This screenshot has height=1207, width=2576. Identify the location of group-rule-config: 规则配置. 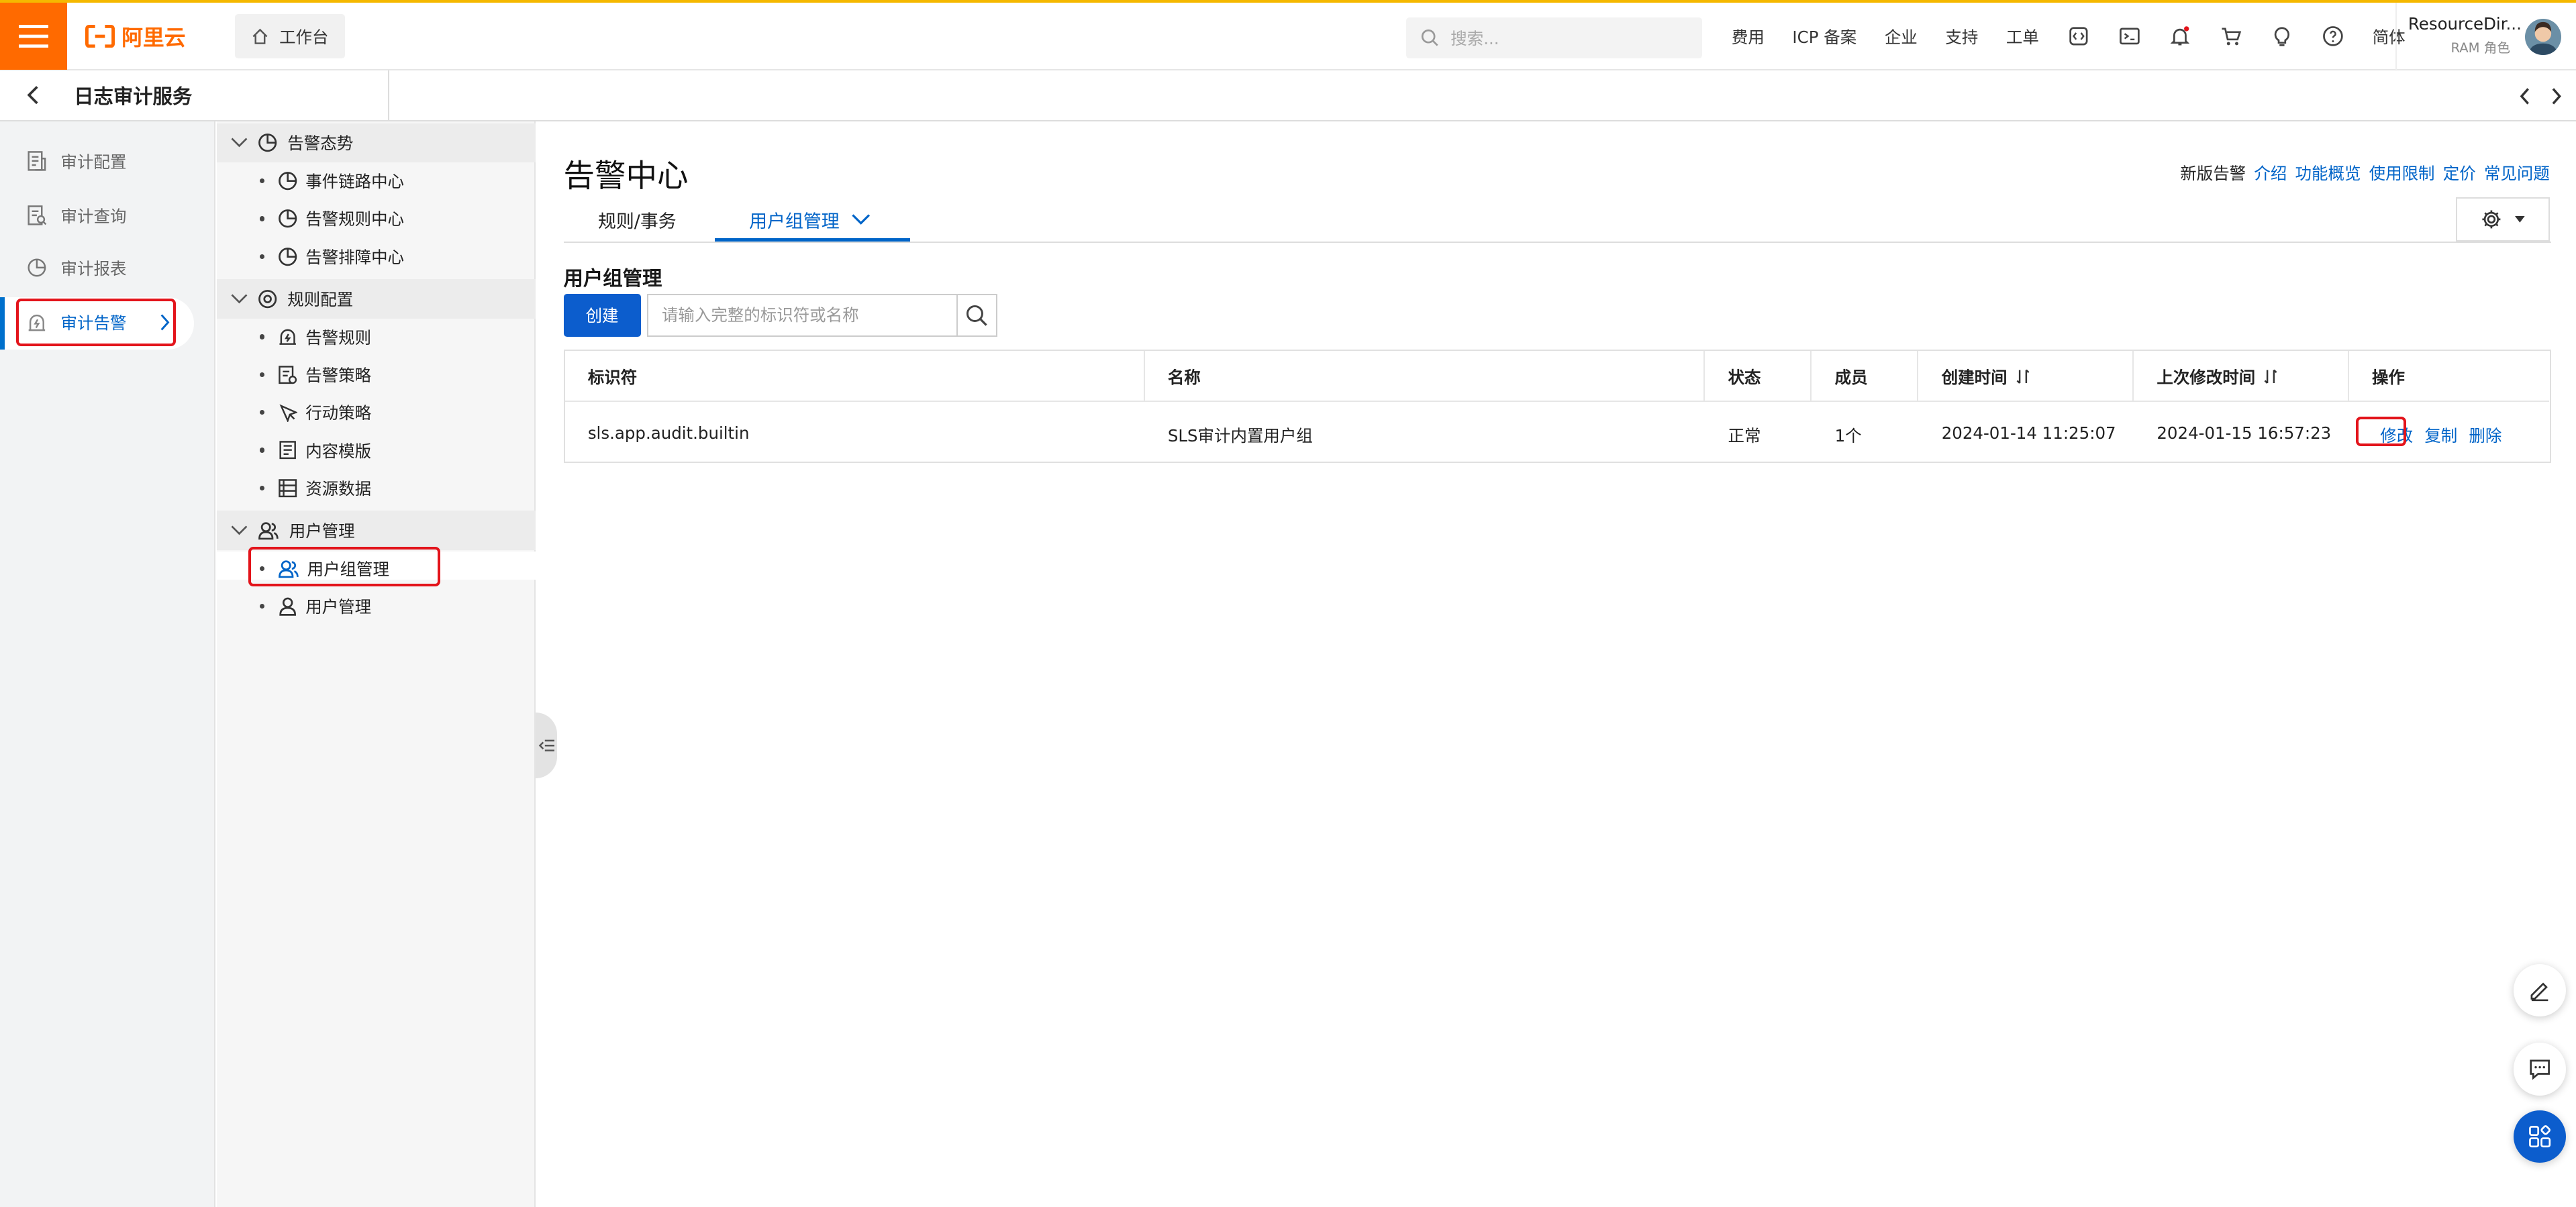
(376, 299).